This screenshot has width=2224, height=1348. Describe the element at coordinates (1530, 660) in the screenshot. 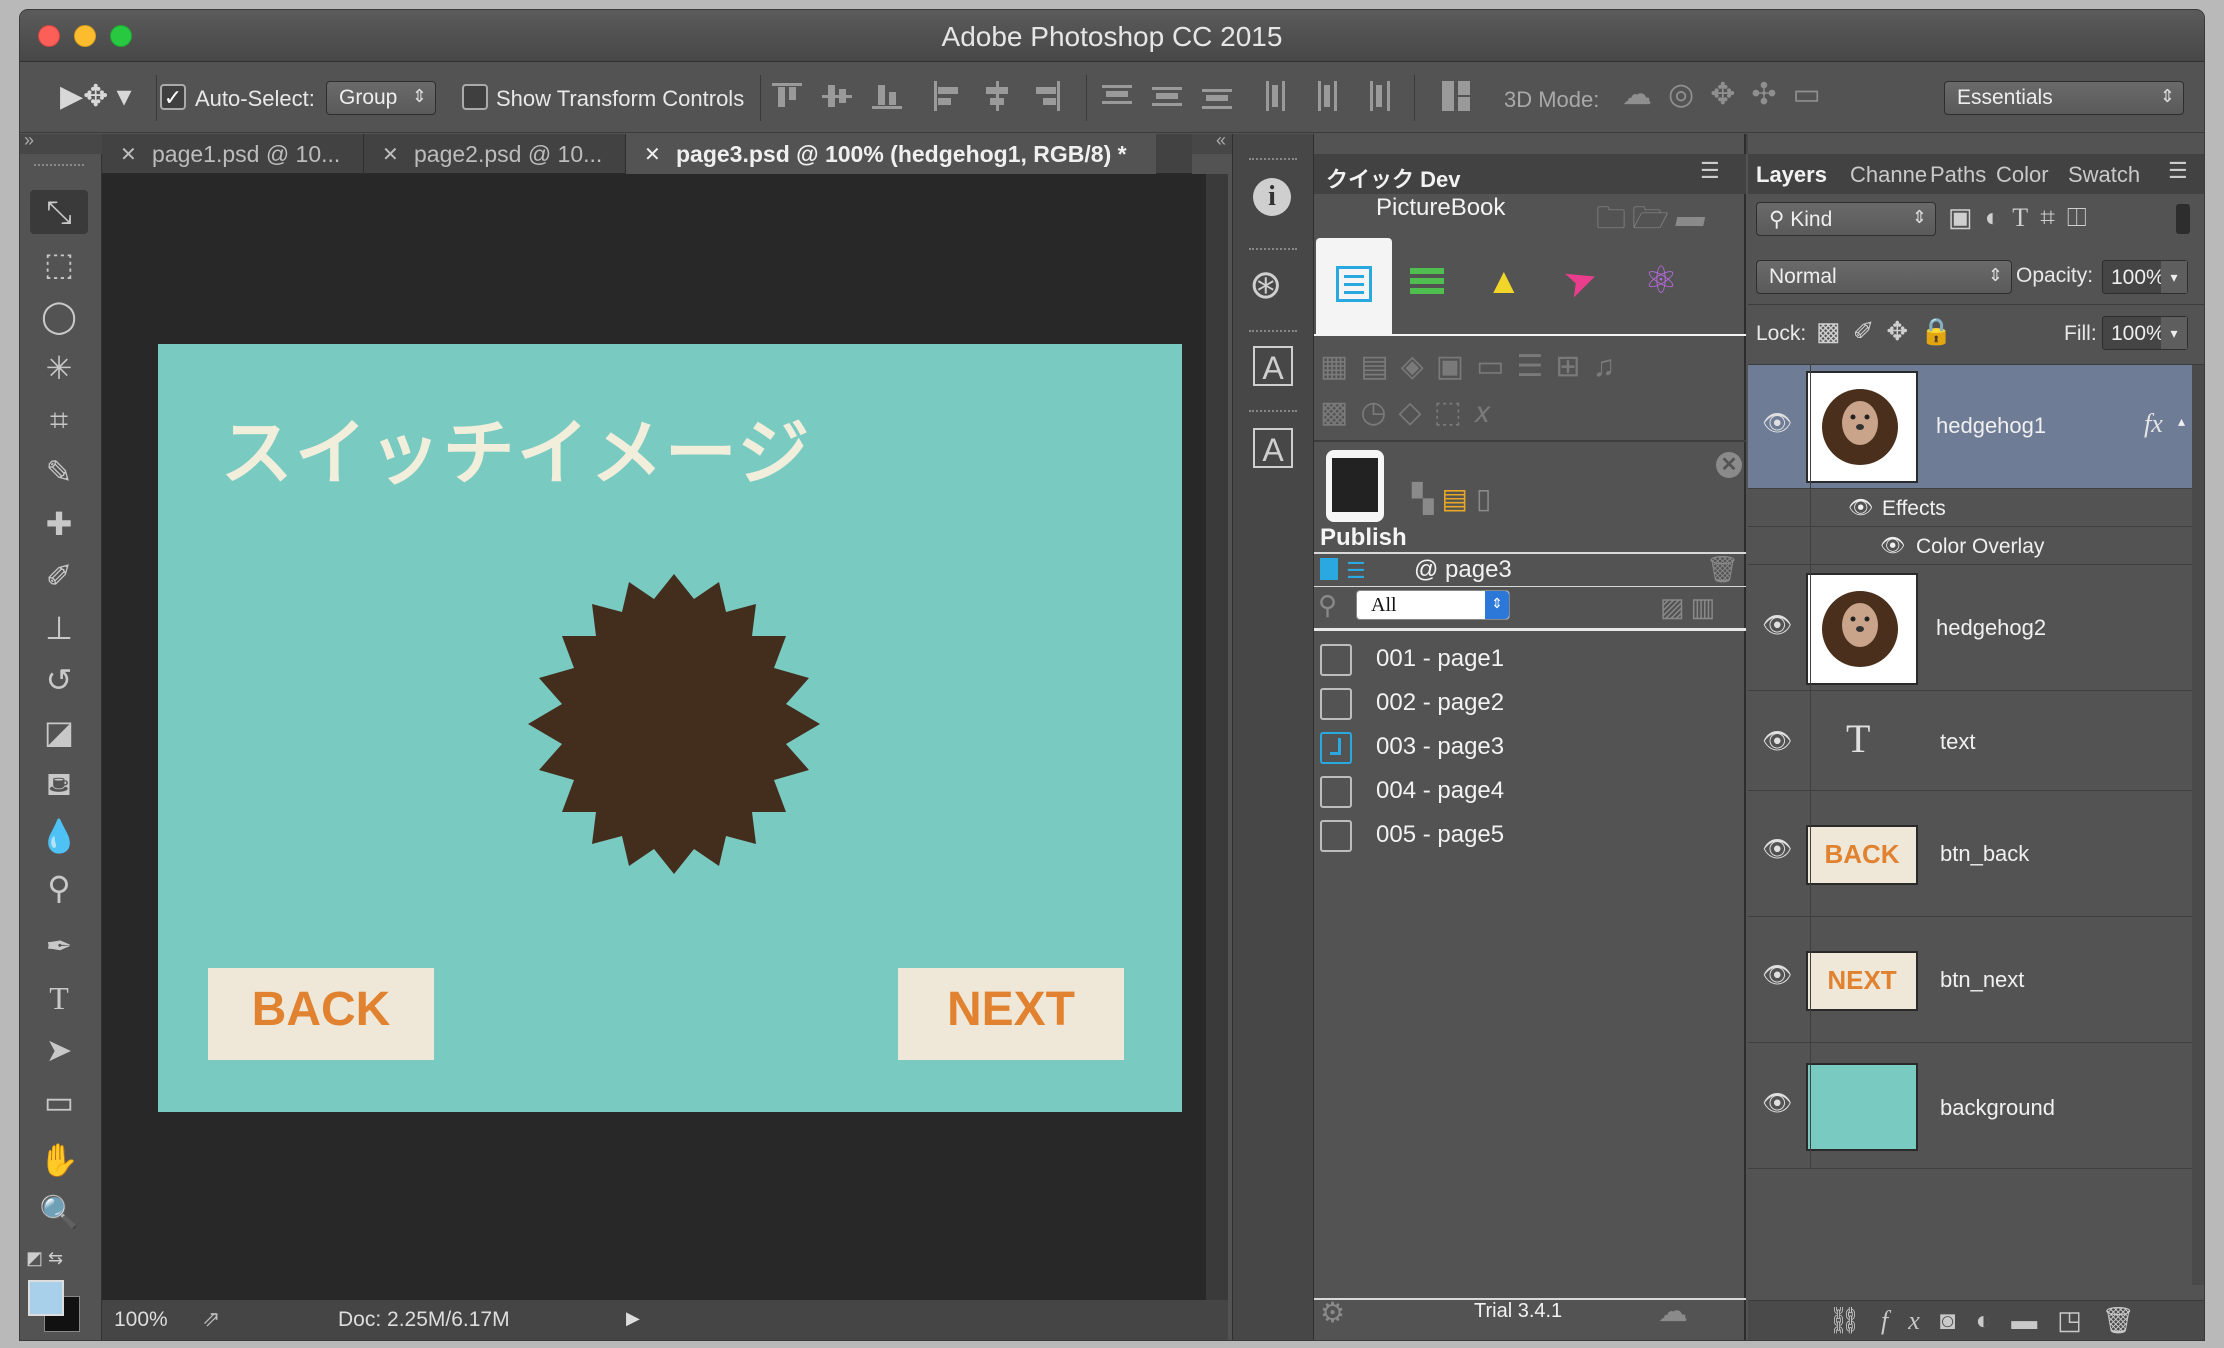

I see `page-row-001: 001 - page1` at that location.